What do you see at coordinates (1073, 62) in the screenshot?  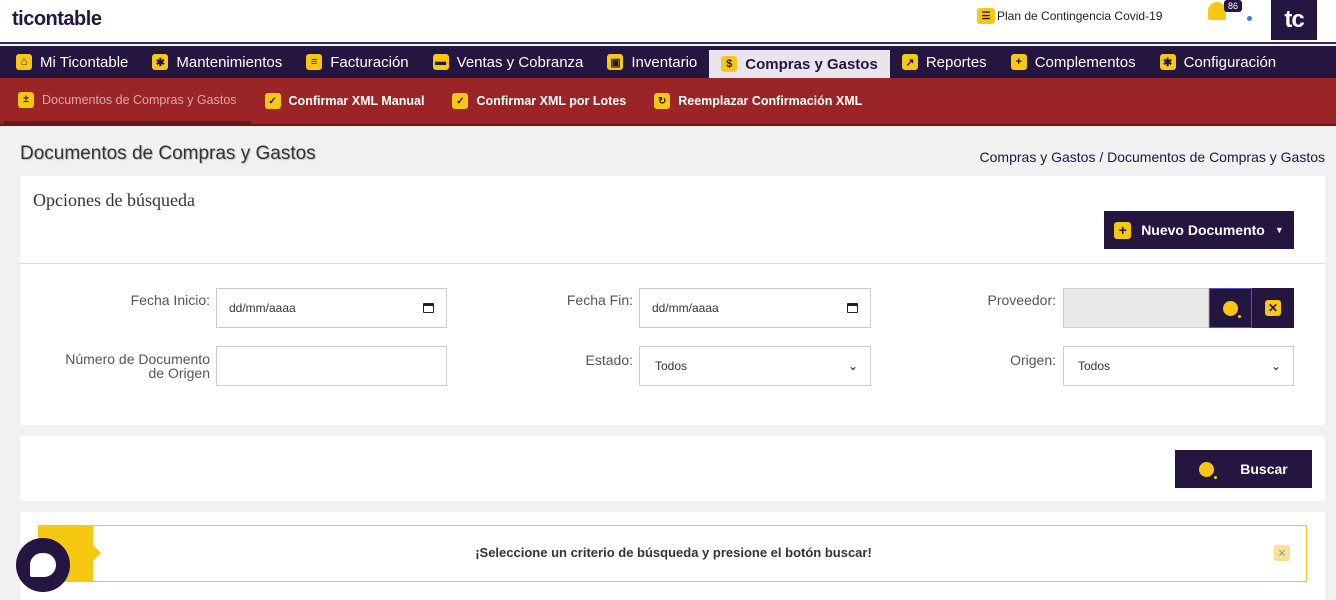 I see `nav-complementos: + Complementos` at bounding box center [1073, 62].